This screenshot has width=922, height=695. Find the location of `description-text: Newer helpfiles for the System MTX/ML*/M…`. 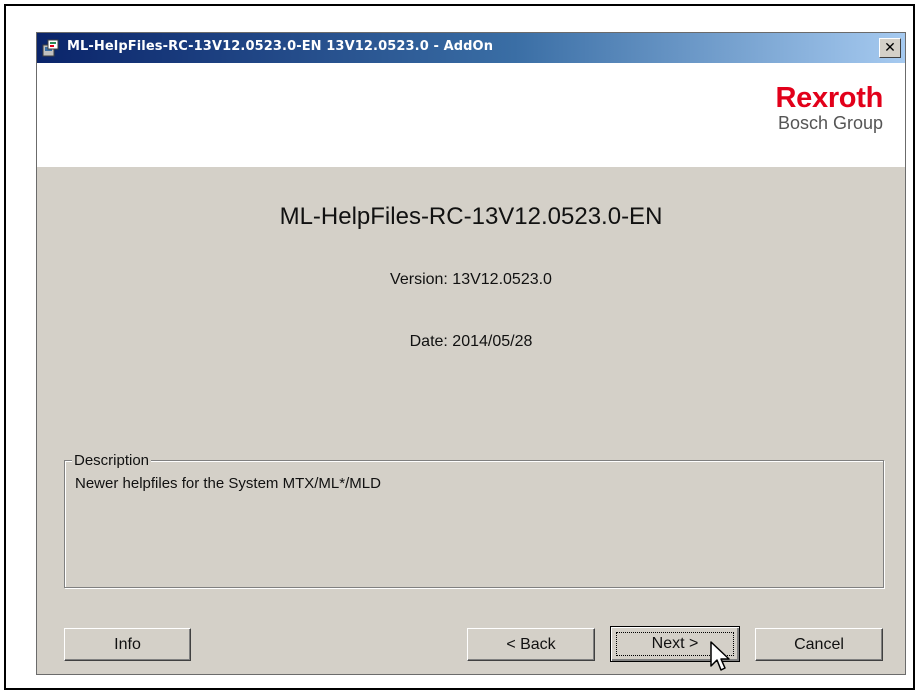

description-text: Newer helpfiles for the System MTX/ML*/M… is located at coordinates (228, 483).